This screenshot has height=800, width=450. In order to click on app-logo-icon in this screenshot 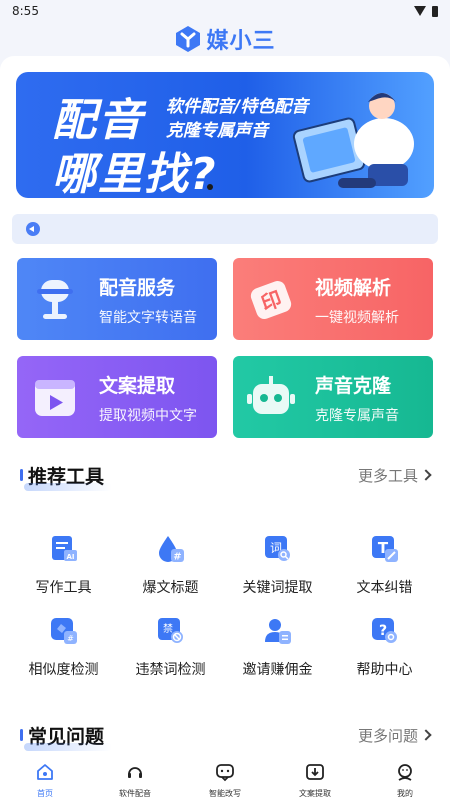, I will do `click(188, 39)`.